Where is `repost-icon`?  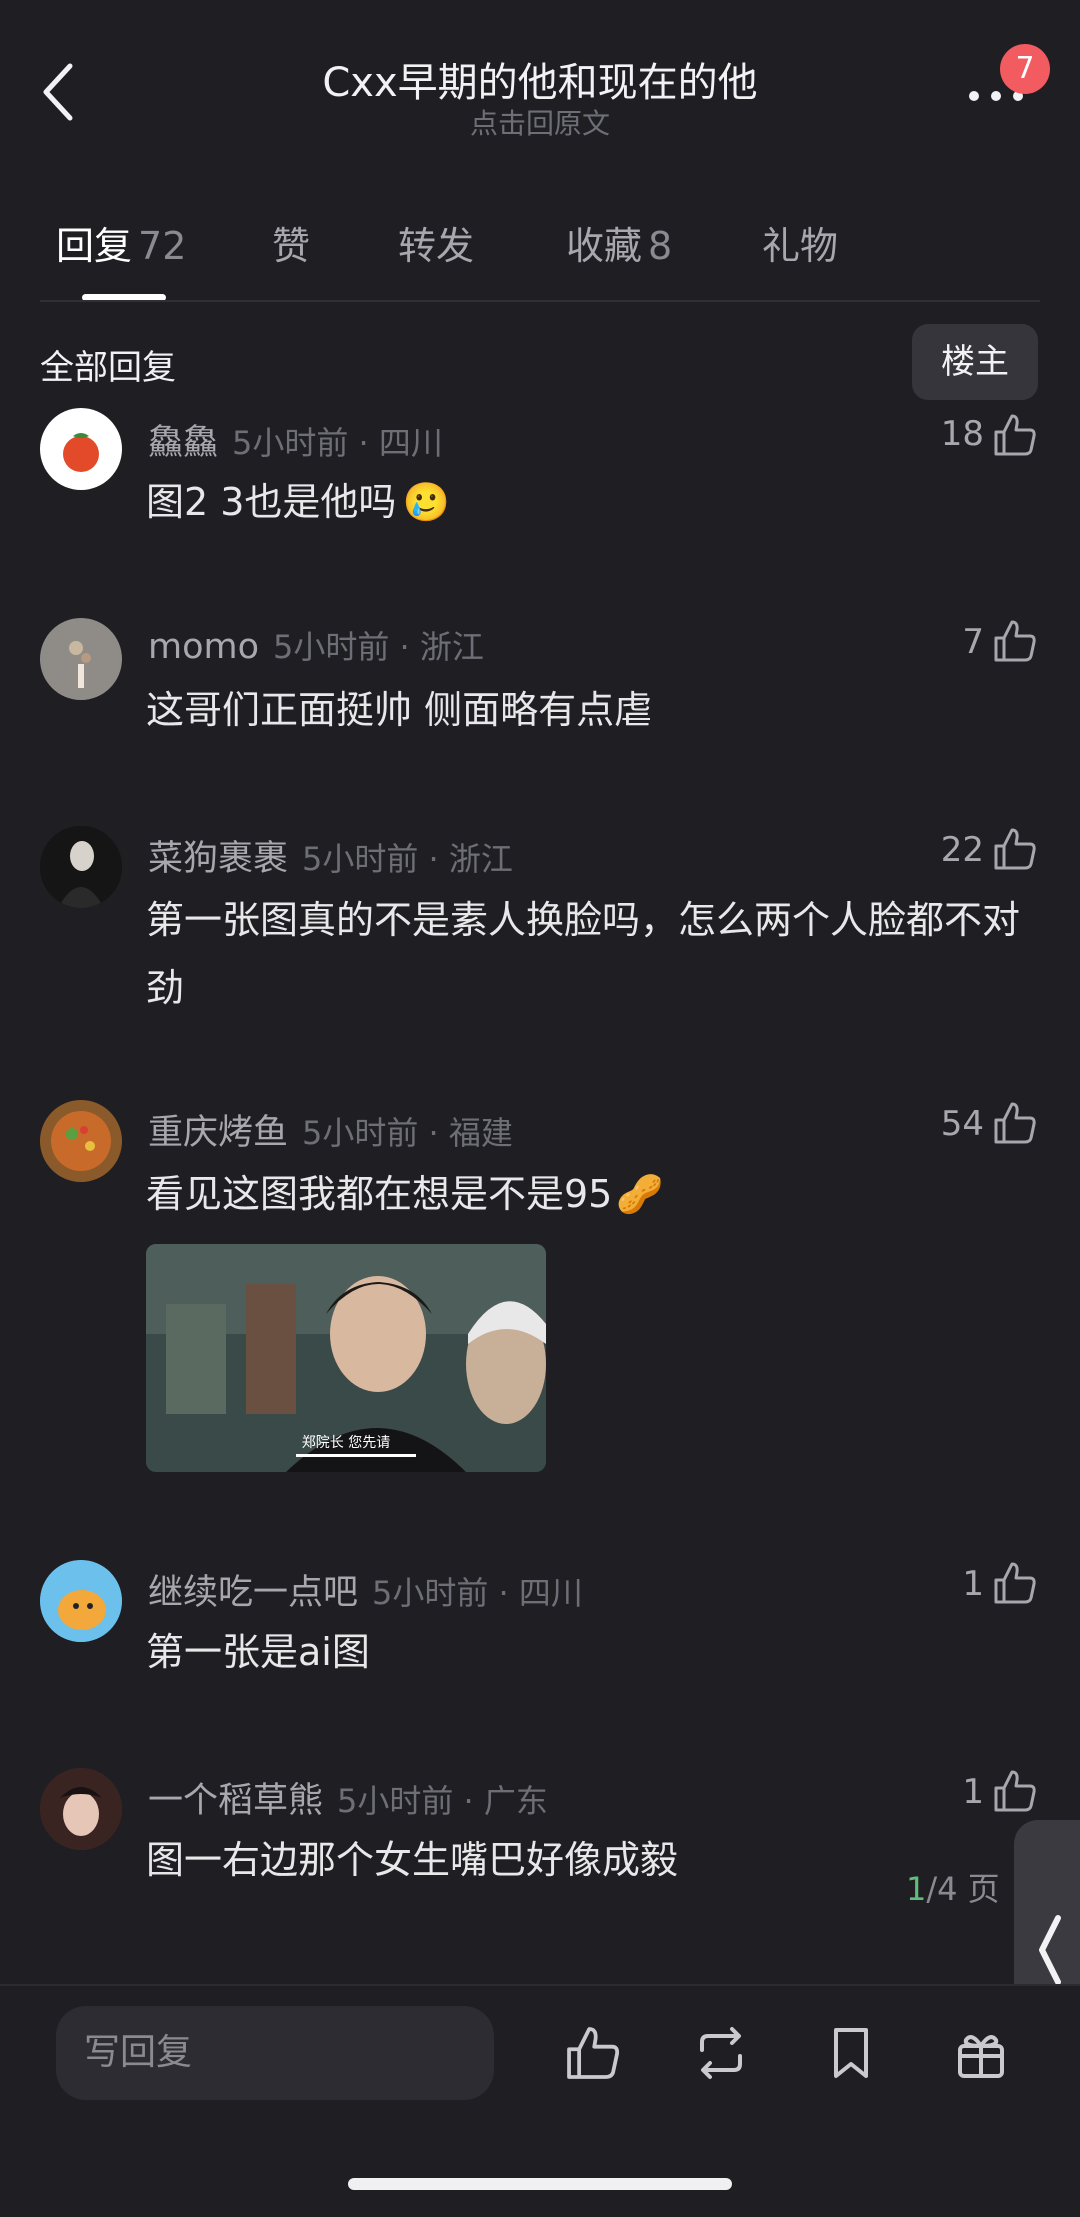 repost-icon is located at coordinates (721, 2053).